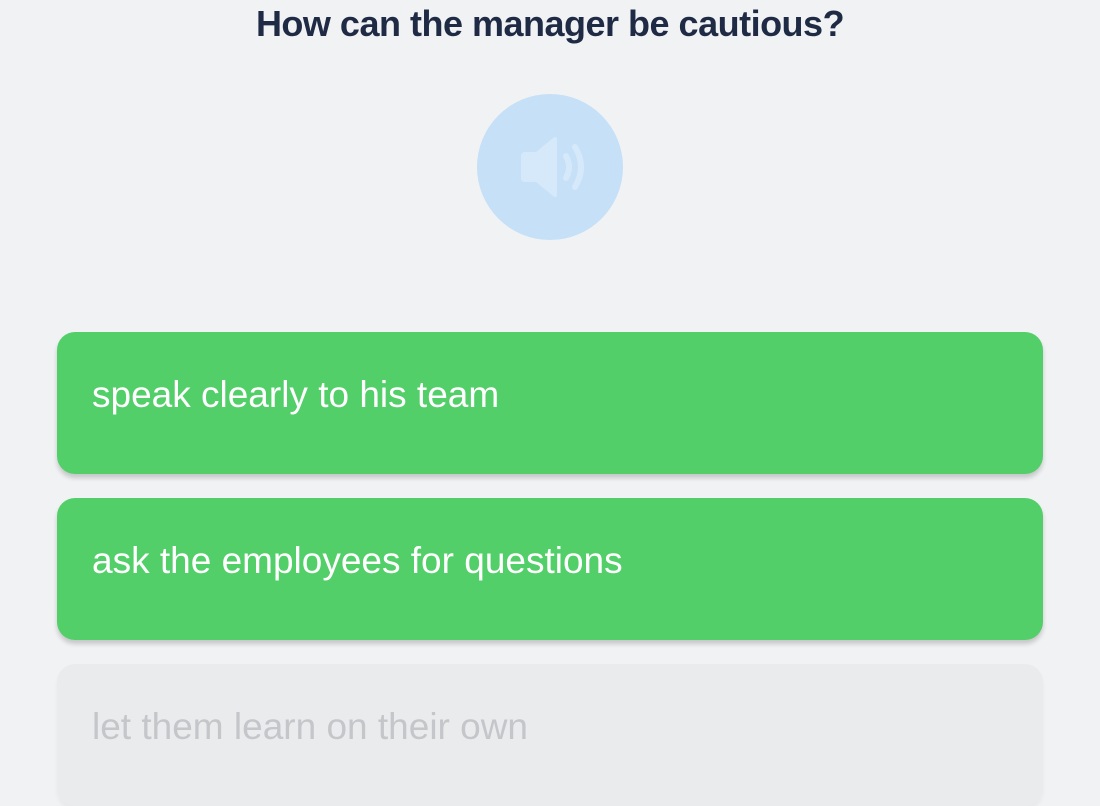  I want to click on answer-option-label: let them learn on their own, so click(310, 726).